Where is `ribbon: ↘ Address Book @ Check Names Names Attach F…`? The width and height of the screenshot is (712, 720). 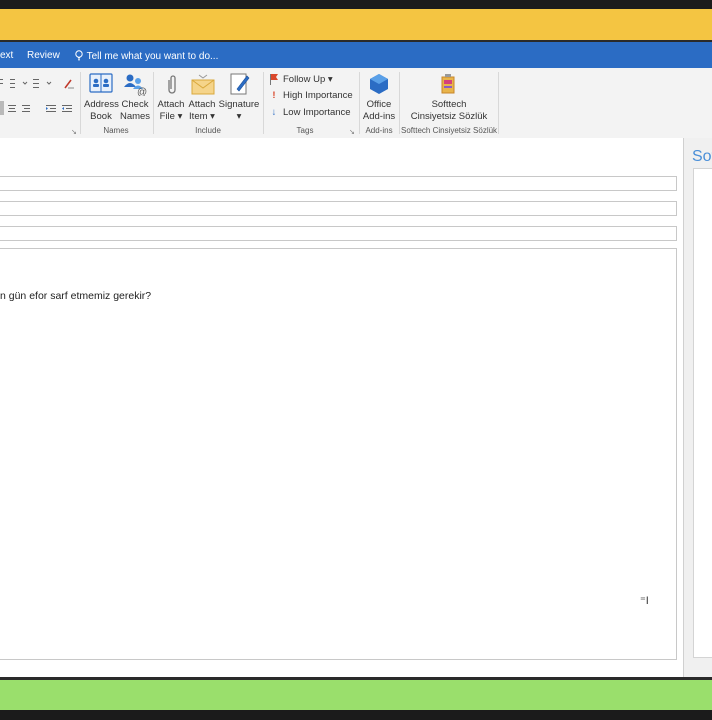 ribbon: ↘ Address Book @ Check Names Names Attach F… is located at coordinates (356, 103).